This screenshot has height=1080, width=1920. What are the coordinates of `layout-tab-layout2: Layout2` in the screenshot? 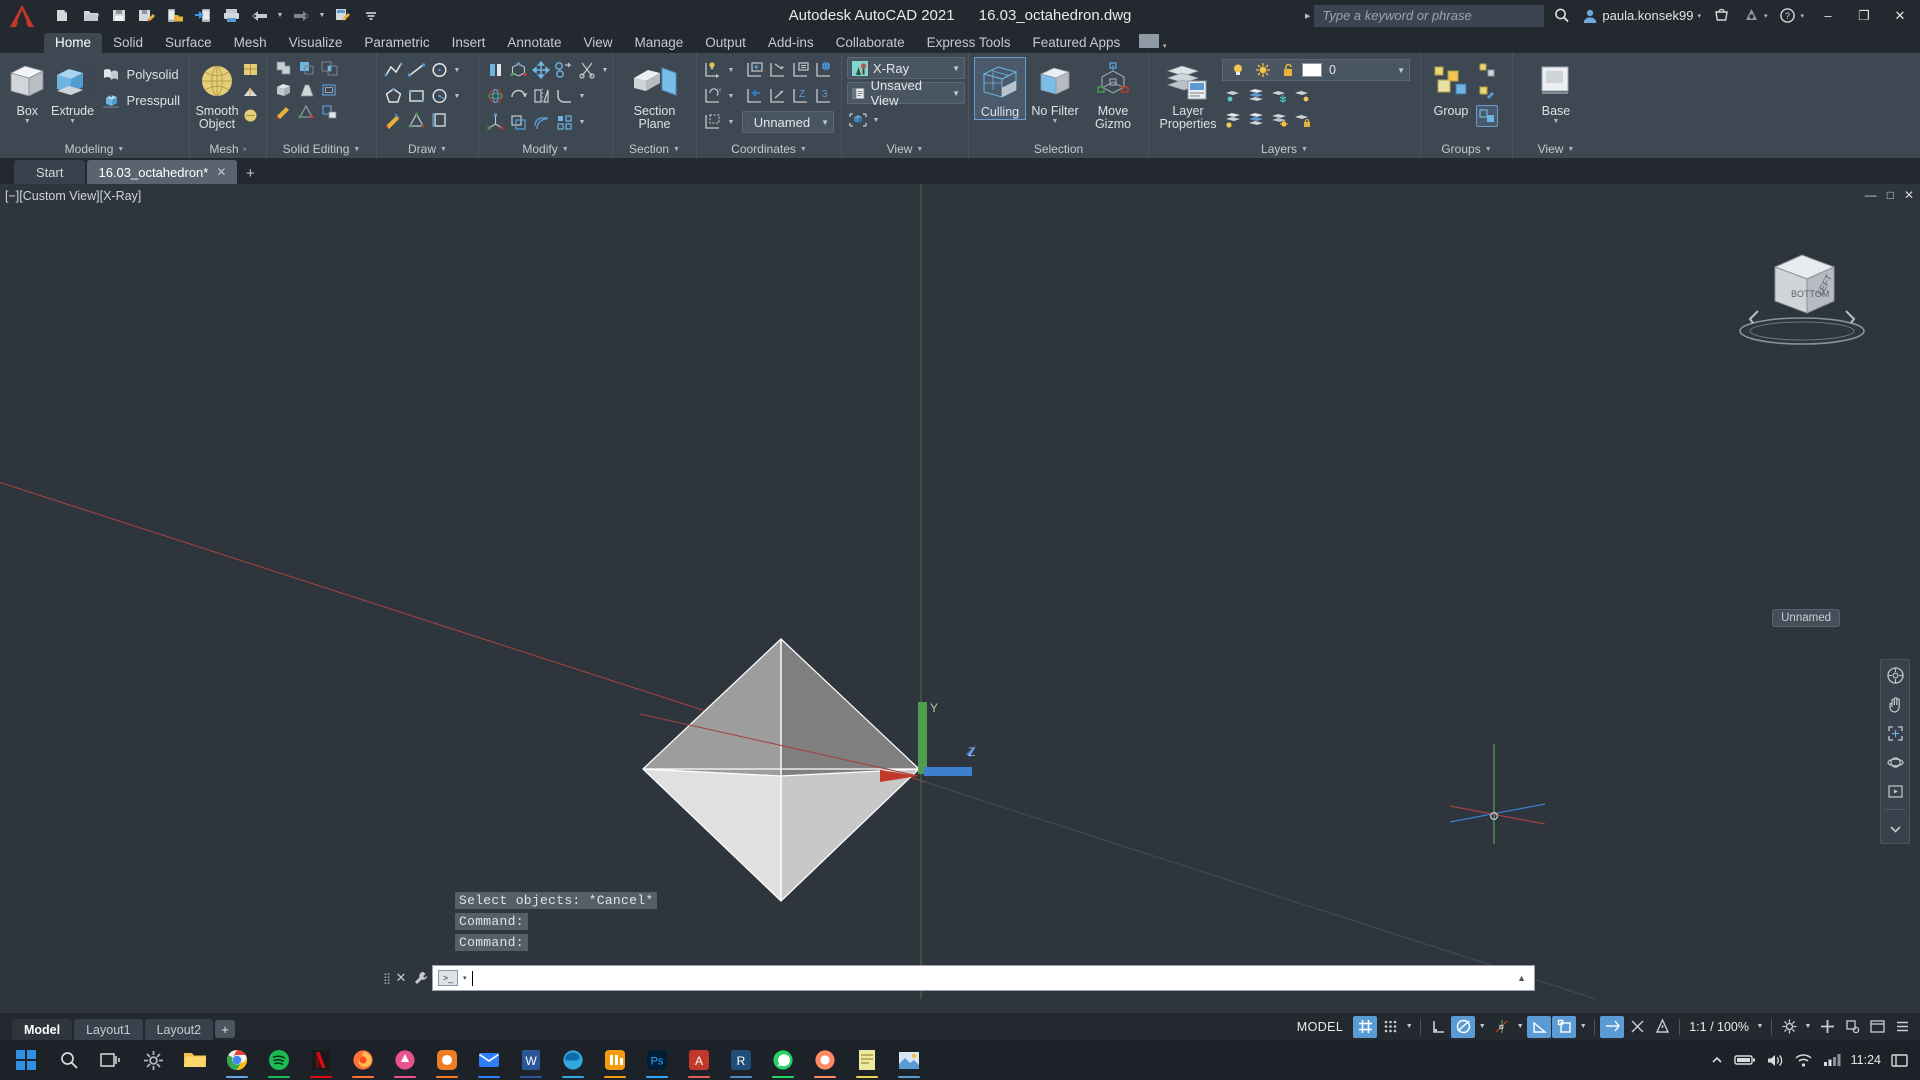 It's located at (179, 1029).